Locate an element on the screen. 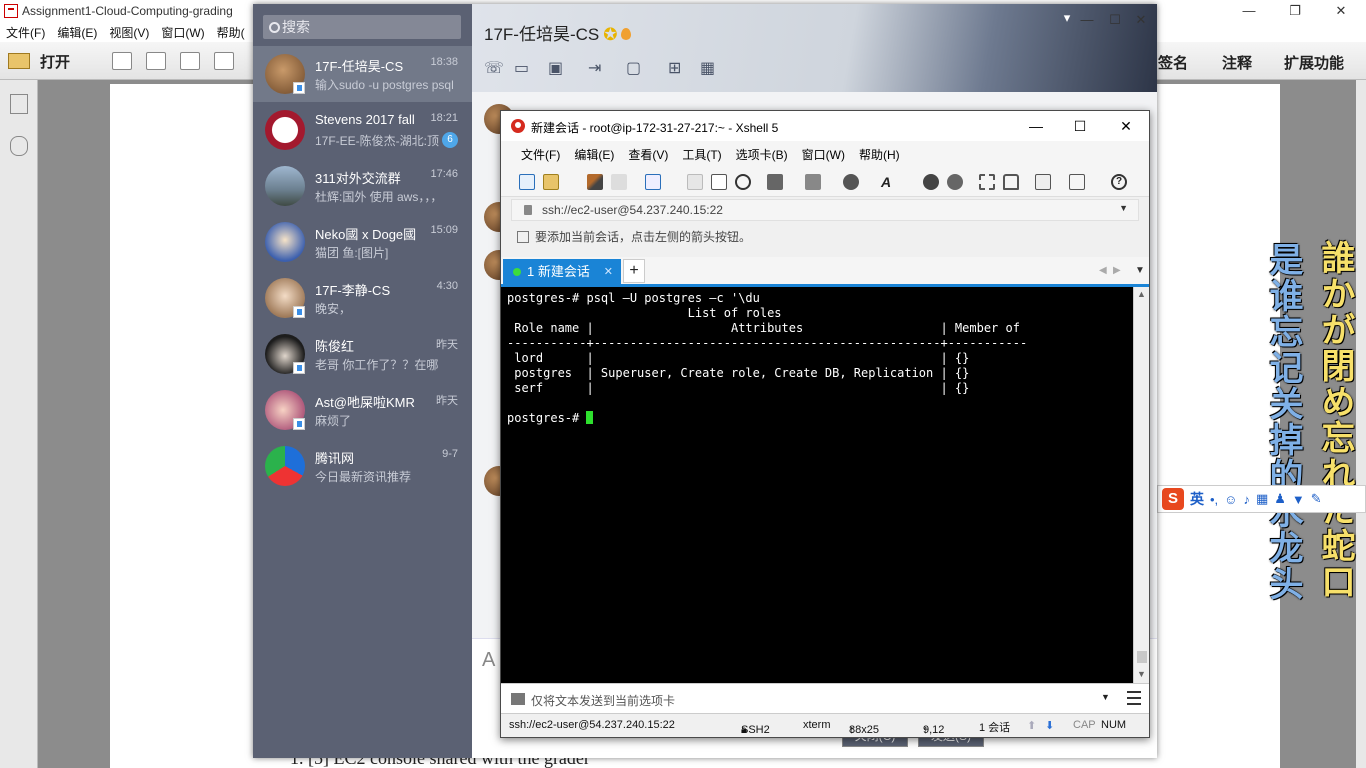 The image size is (1366, 768). pdf-restore-button: ❐ is located at coordinates (1295, 11).